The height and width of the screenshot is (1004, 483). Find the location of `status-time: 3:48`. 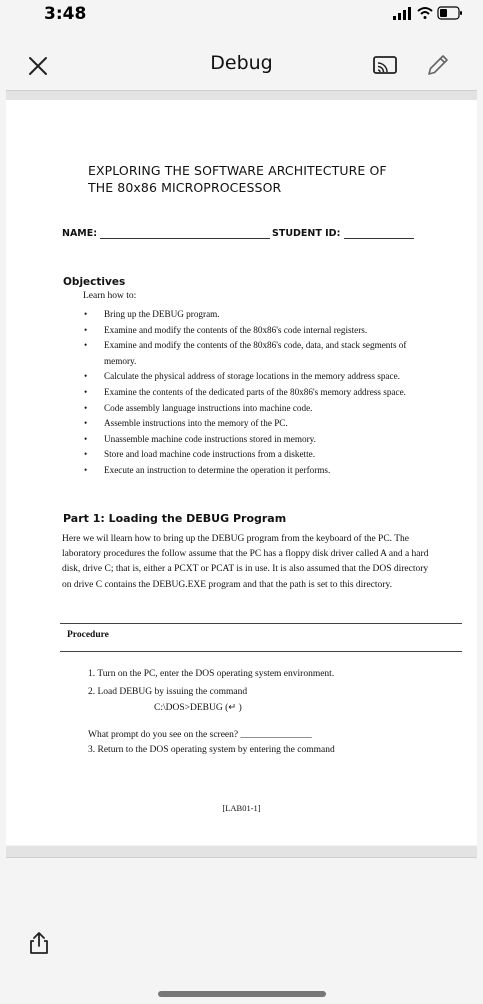

status-time: 3:48 is located at coordinates (65, 14).